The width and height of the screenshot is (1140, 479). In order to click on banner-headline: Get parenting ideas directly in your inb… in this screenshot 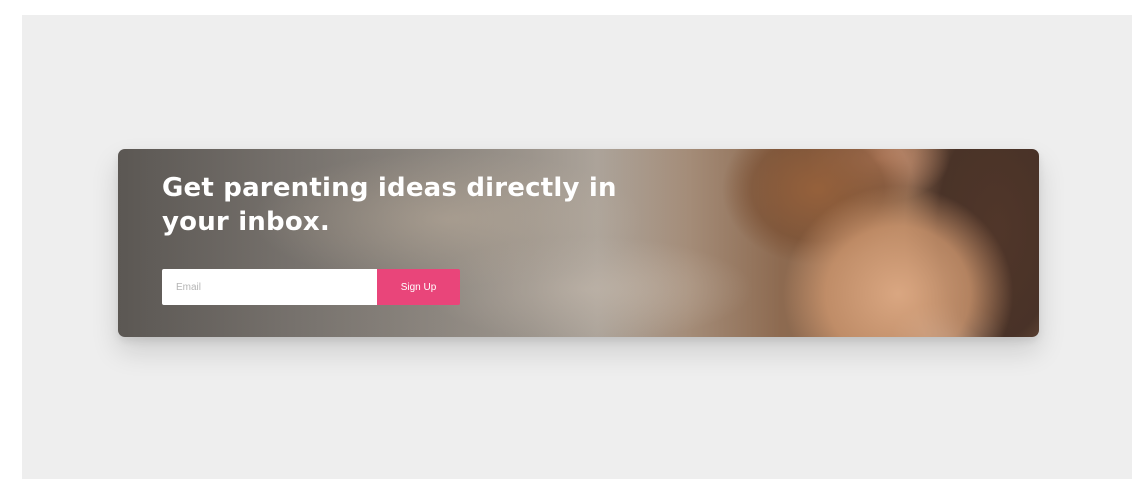, I will do `click(389, 205)`.